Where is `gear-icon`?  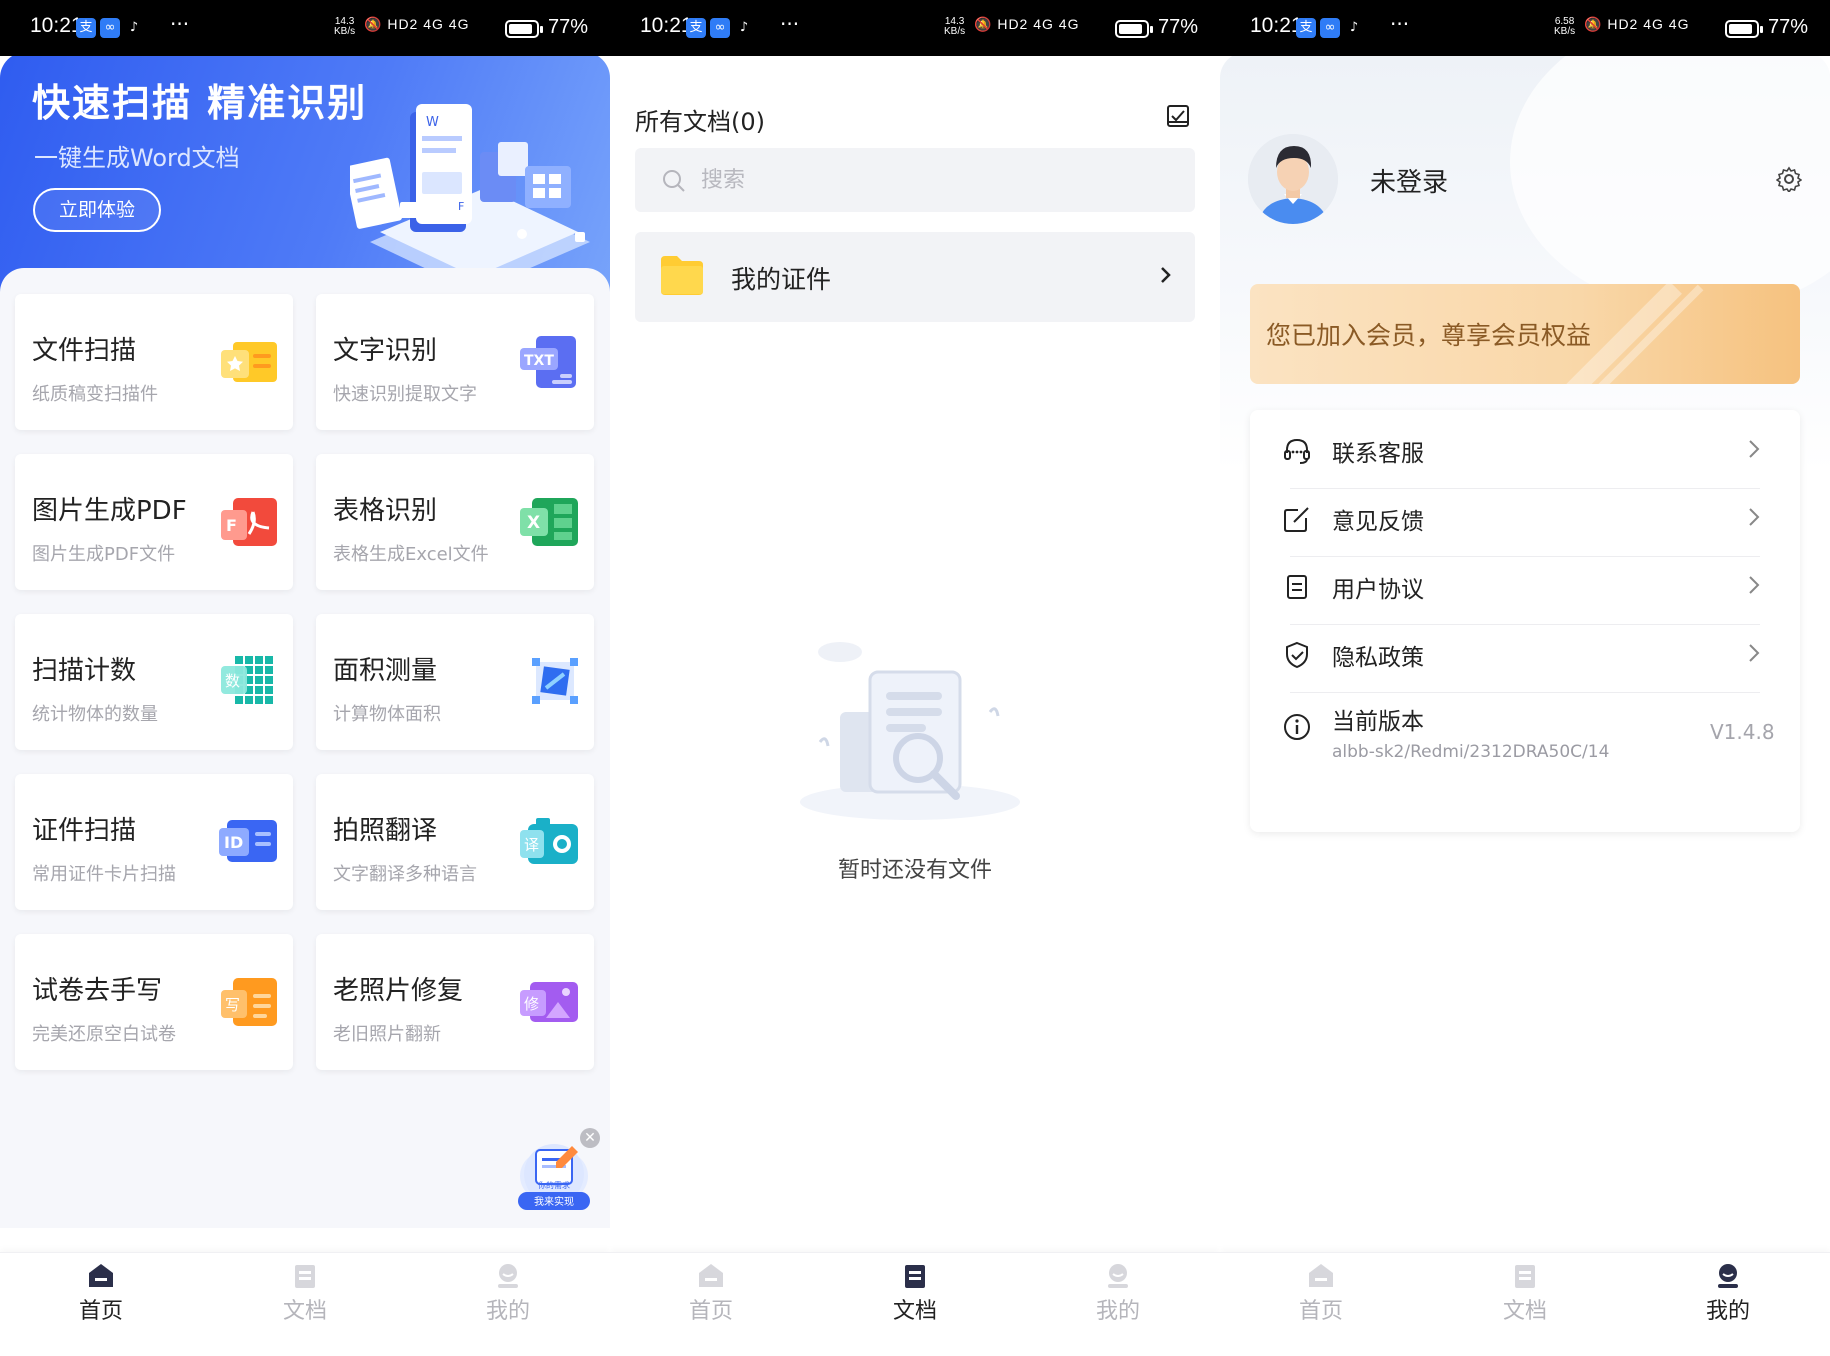
gear-icon is located at coordinates (1789, 179).